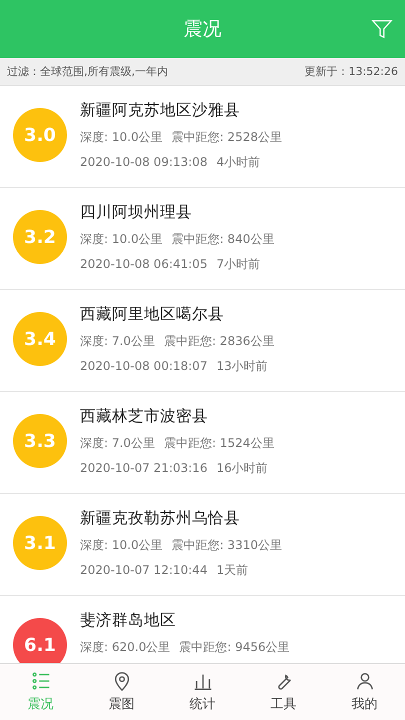 The height and width of the screenshot is (720, 405). What do you see at coordinates (144, 570) in the screenshot?
I see `quake-time: 2020-10-07 12:10:44` at bounding box center [144, 570].